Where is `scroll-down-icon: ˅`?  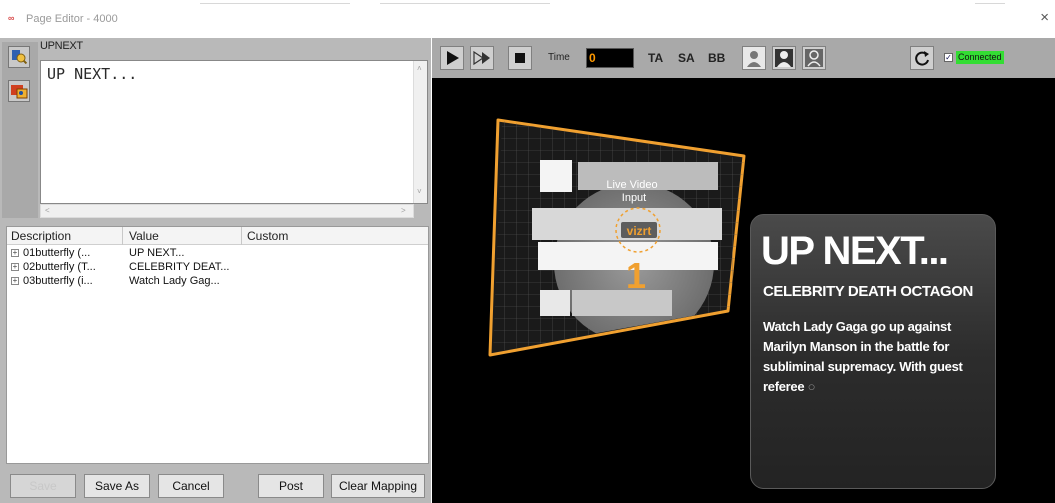 scroll-down-icon: ˅ is located at coordinates (419, 191).